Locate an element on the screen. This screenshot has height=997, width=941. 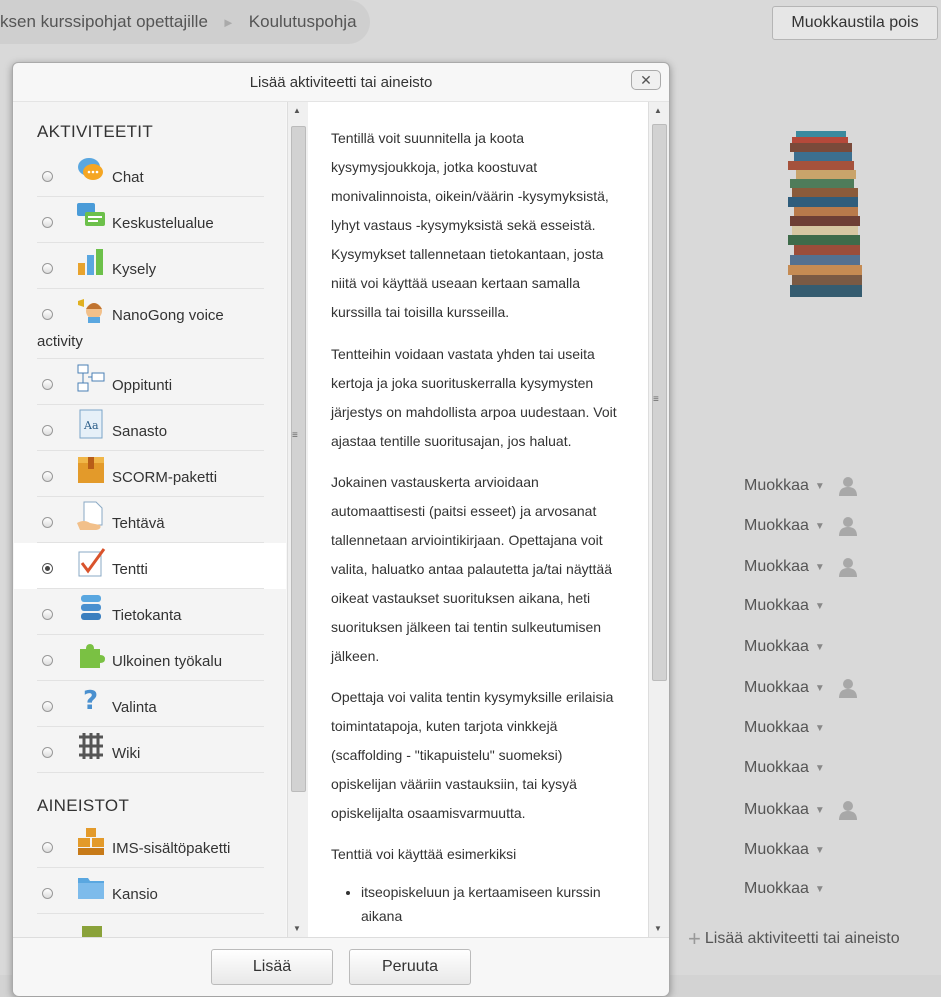
option-label: Keskustelualue is located at coordinates (163, 223).